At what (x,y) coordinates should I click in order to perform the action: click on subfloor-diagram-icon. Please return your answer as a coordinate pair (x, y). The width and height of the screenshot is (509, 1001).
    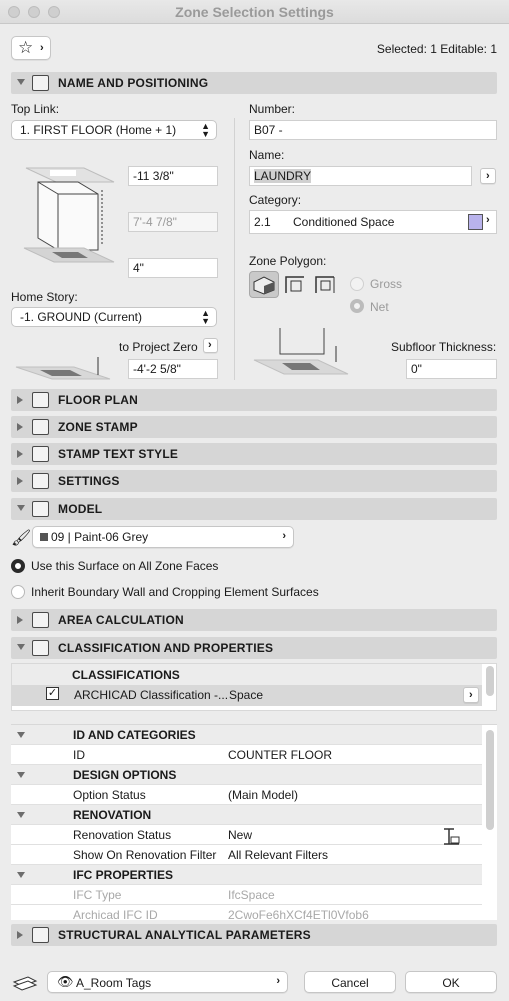
    Looking at the image, I should click on (301, 351).